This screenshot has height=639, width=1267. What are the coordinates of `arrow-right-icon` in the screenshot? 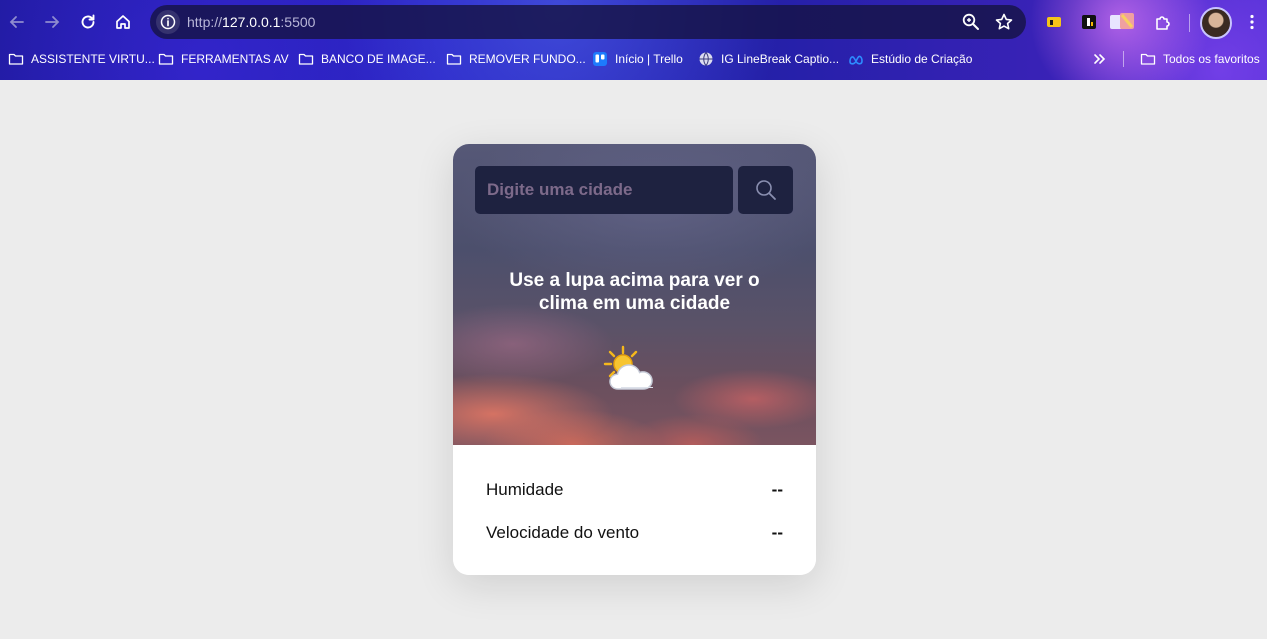 It's located at (52, 22).